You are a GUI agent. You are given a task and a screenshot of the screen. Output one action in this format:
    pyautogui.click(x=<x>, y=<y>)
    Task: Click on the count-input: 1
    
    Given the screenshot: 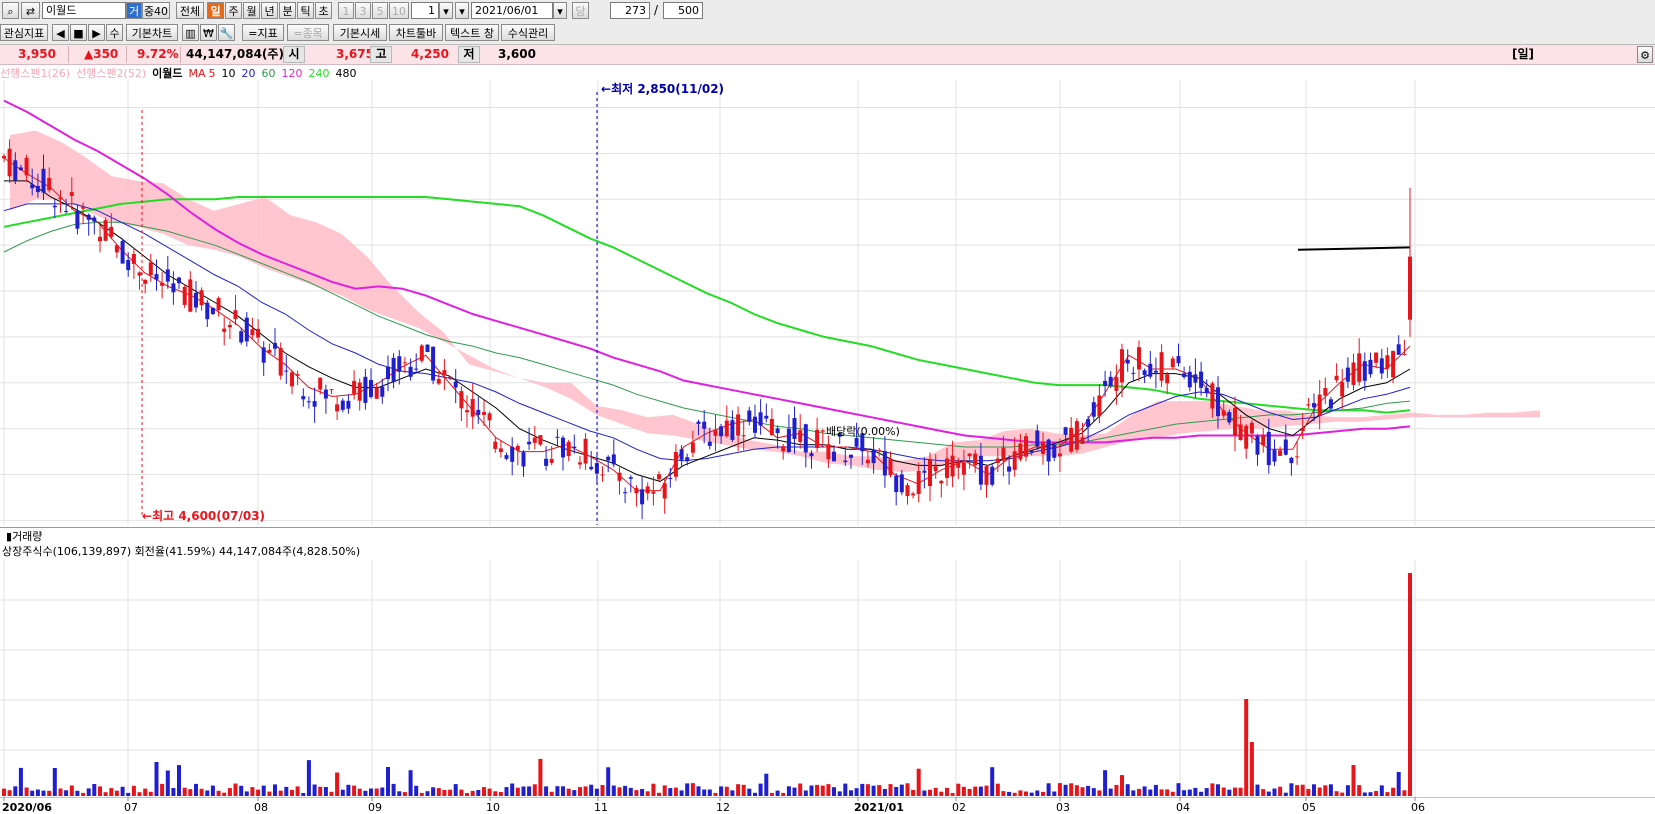 What is the action you would take?
    pyautogui.click(x=425, y=10)
    